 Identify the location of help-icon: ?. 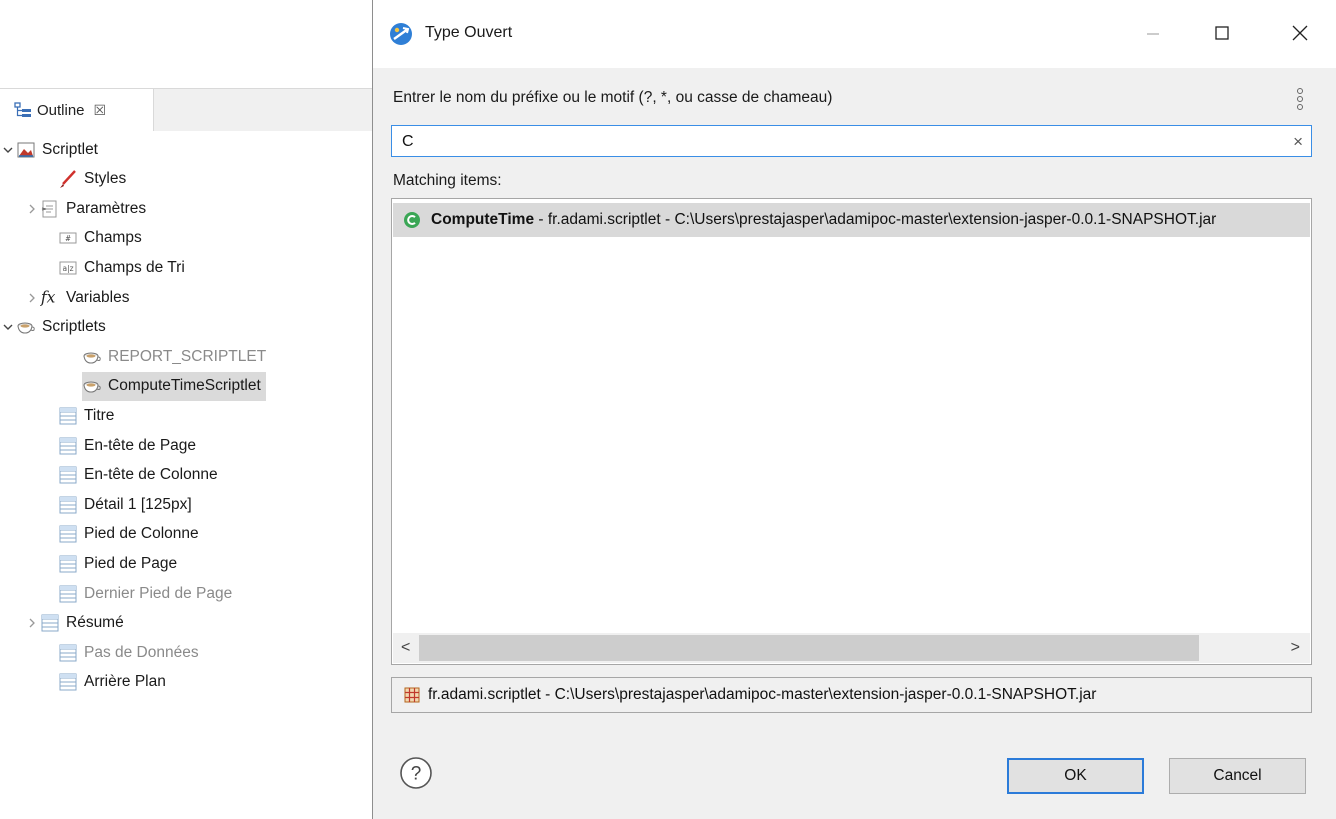
(416, 773).